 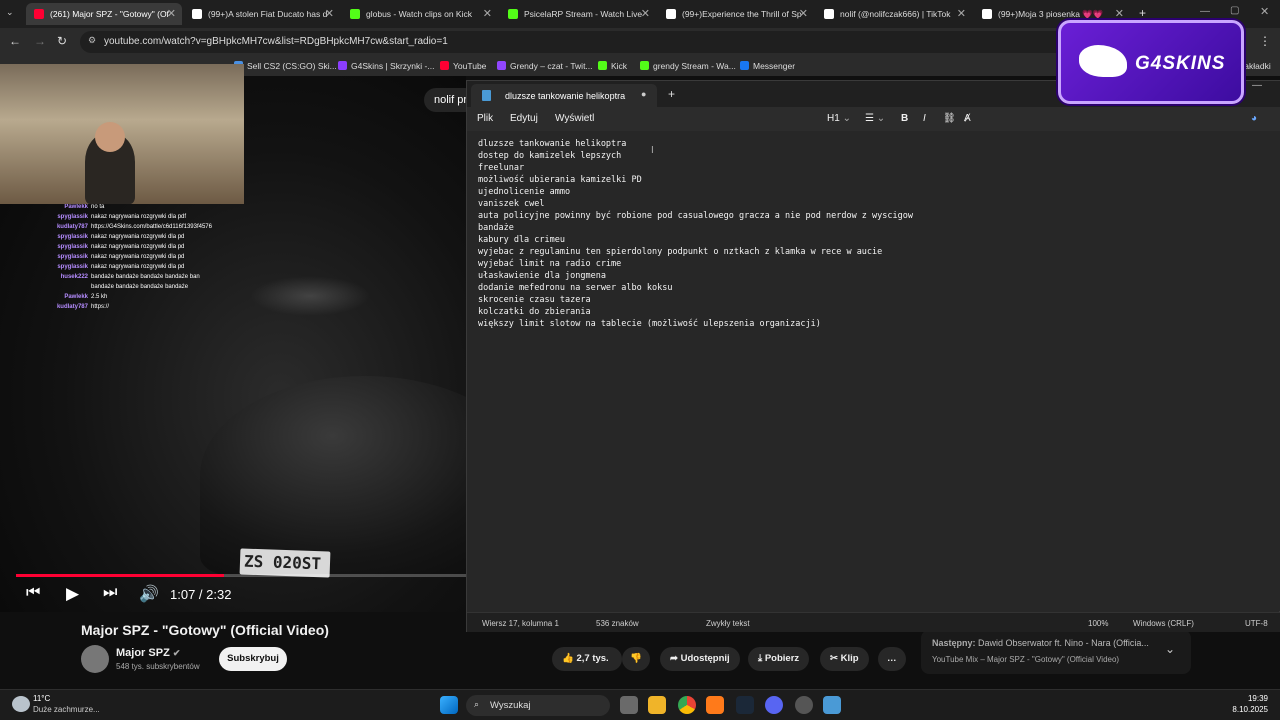 I want to click on task-view-icon, so click(x=629, y=705).